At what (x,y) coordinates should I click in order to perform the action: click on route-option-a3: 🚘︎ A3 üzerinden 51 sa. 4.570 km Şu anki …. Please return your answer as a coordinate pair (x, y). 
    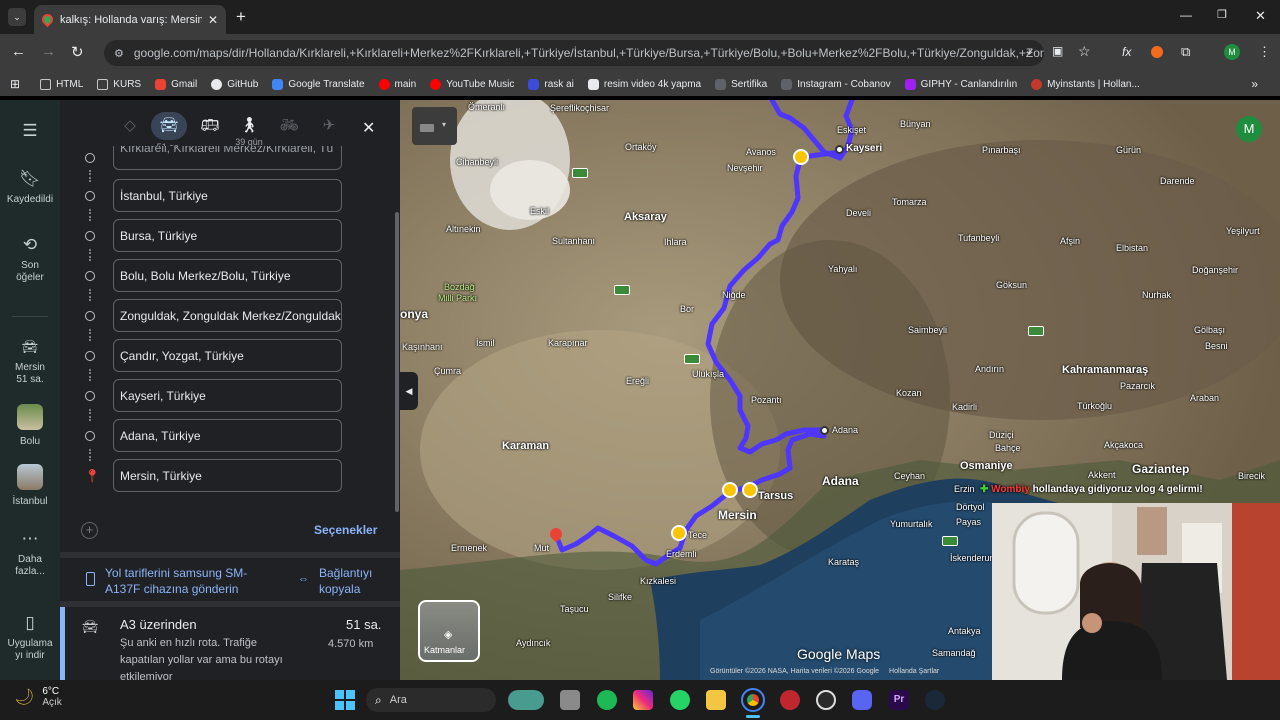
    Looking at the image, I should click on (230, 643).